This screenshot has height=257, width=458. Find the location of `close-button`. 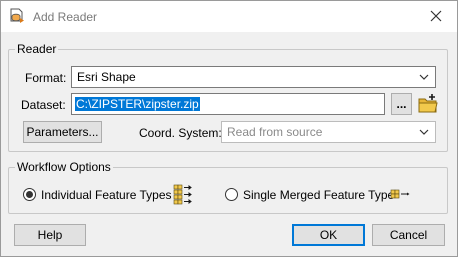

close-button is located at coordinates (436, 16).